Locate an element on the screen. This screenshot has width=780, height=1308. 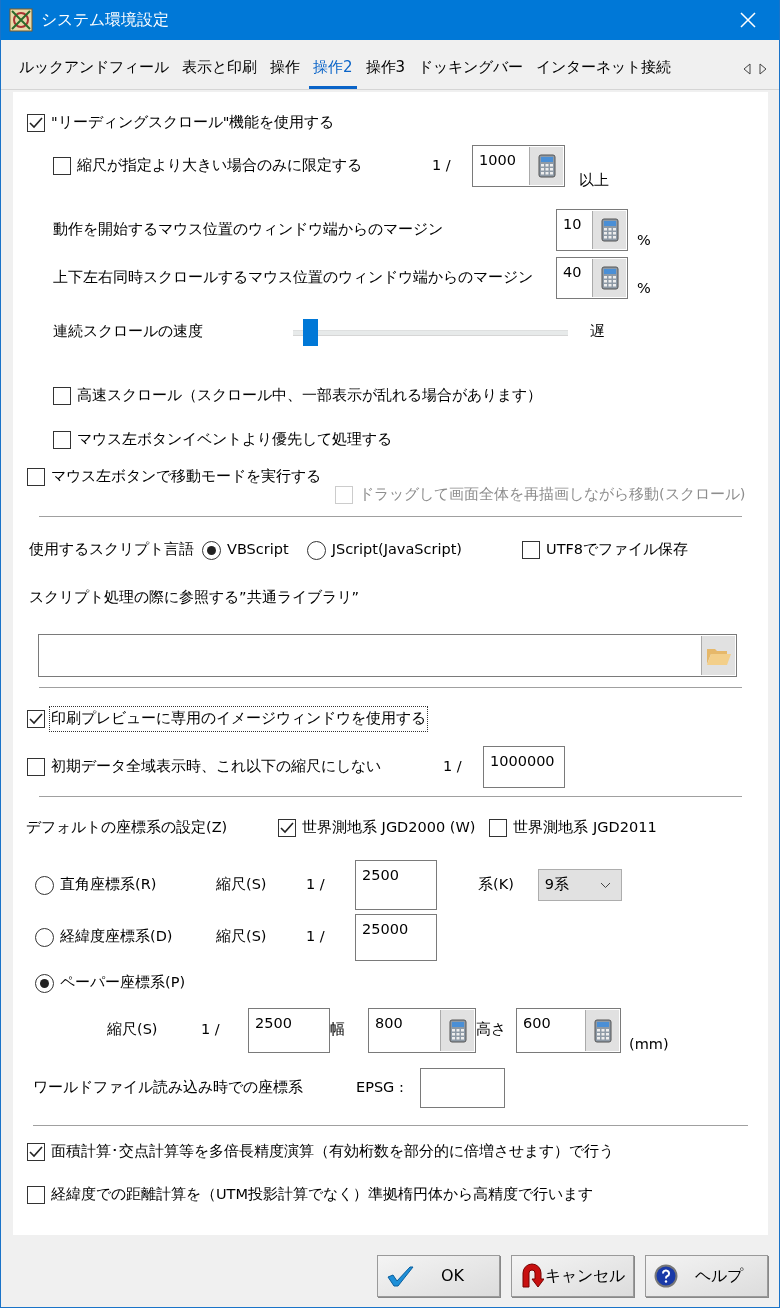
tab: 操作3 is located at coordinates (385, 72).